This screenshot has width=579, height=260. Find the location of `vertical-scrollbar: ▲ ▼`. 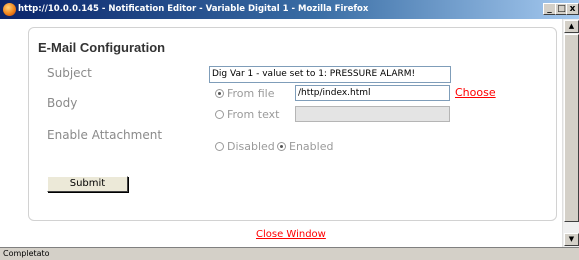

vertical-scrollbar: ▲ ▼ is located at coordinates (570, 133).